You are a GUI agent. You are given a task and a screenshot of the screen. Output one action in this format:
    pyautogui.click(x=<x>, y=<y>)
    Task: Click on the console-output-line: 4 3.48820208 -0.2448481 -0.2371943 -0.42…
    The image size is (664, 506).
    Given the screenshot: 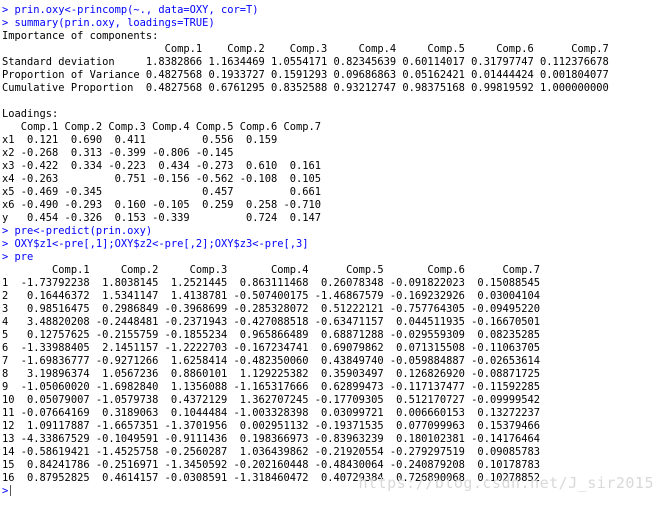 What is the action you would take?
    pyautogui.click(x=271, y=322)
    